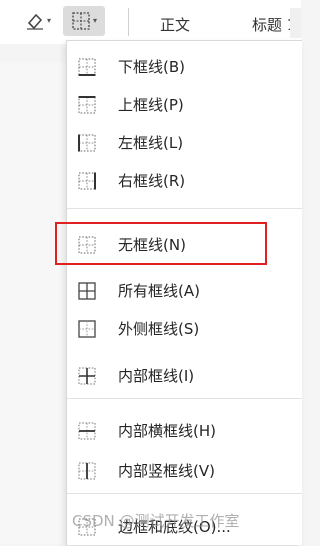  What do you see at coordinates (87, 431) in the screenshot?
I see `inside-horizontal-border-icon` at bounding box center [87, 431].